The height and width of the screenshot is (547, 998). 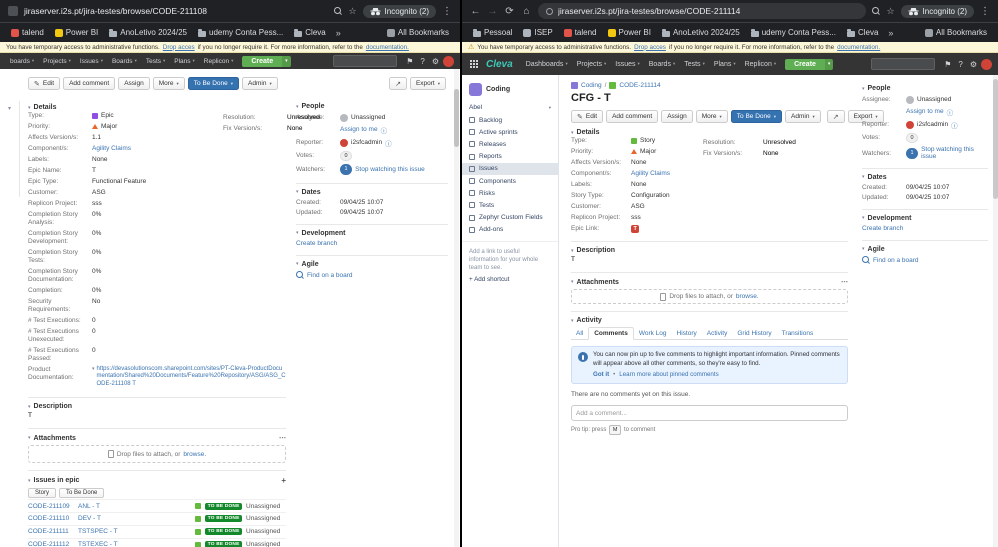 I want to click on tab-transitions: Transitions, so click(x=798, y=333).